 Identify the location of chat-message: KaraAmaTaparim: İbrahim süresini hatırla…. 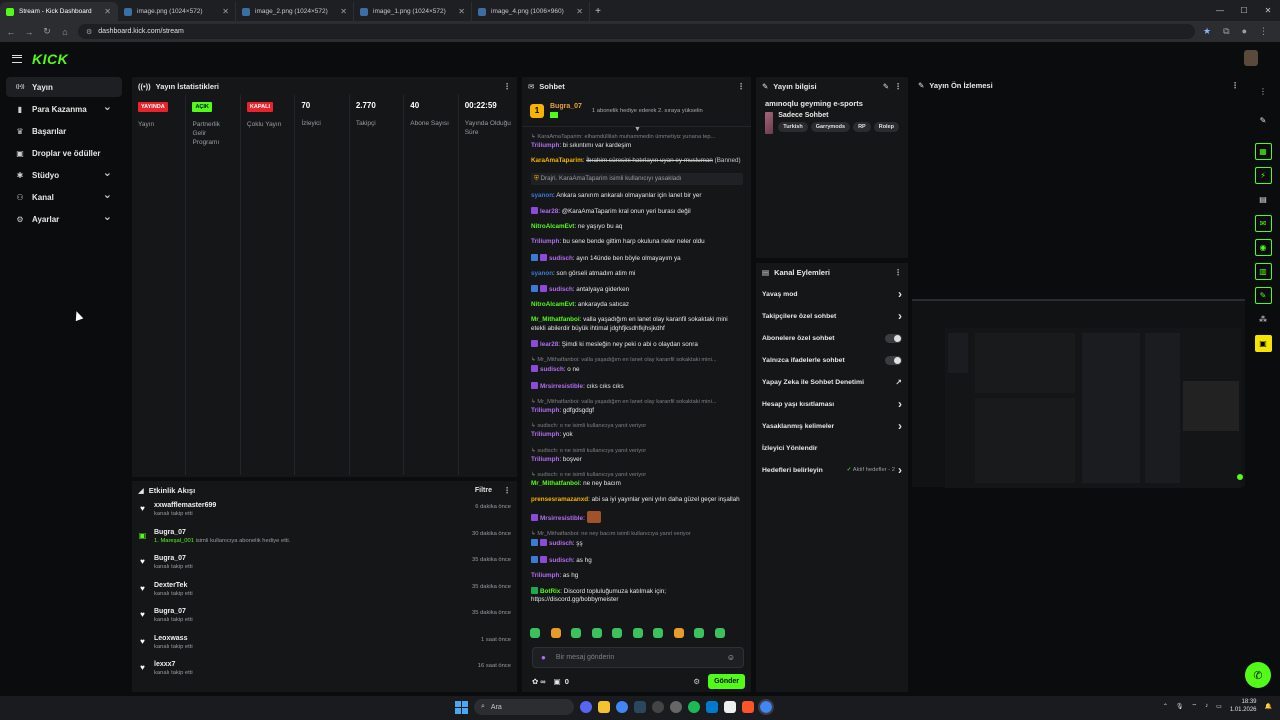
(637, 161).